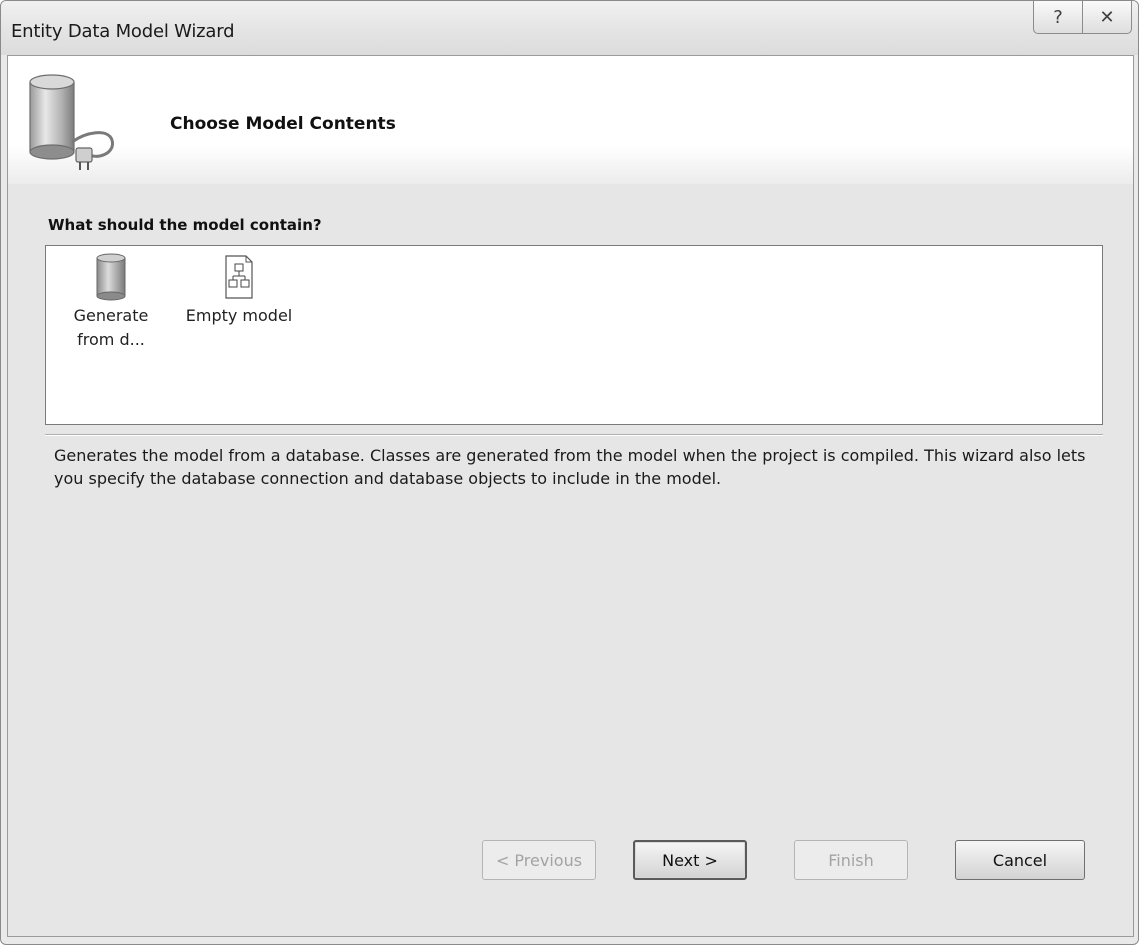  I want to click on empty-model-icon, so click(239, 277).